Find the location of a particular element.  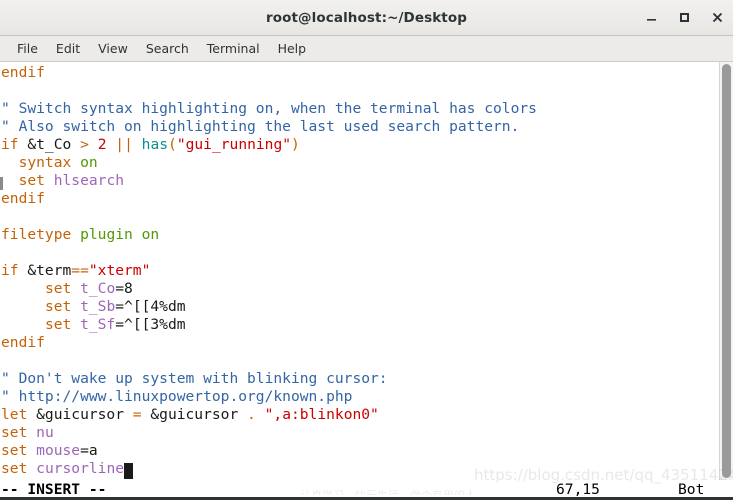

code-token: filetype is located at coordinates (36, 234).